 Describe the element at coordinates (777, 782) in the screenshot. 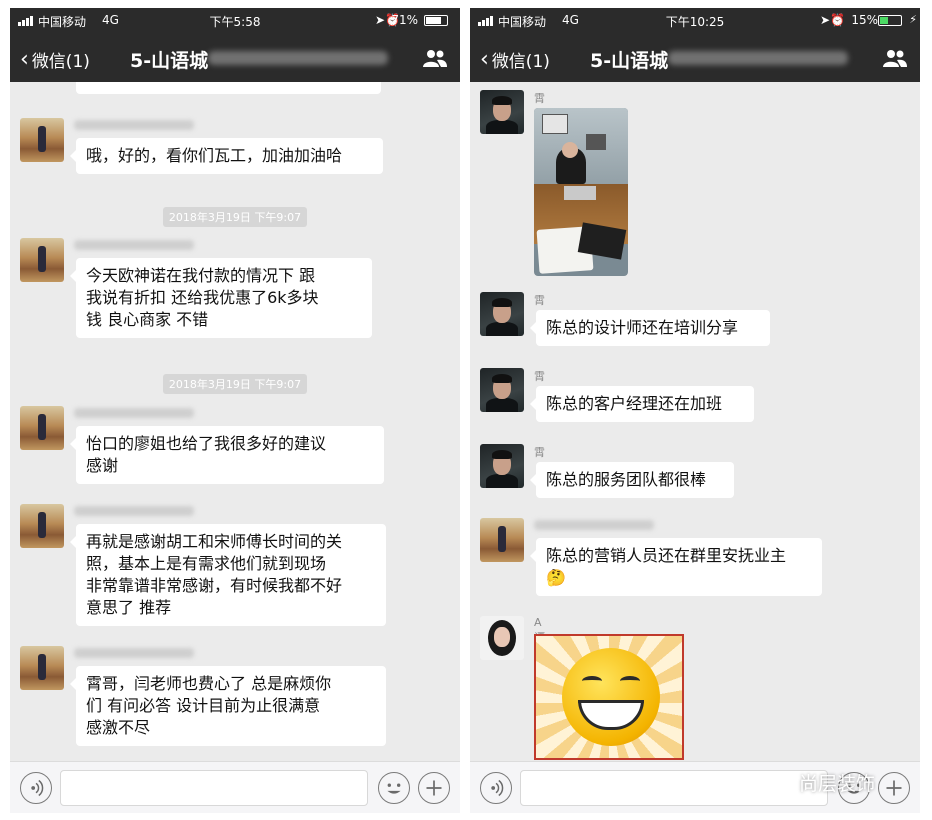

I see `wechat-logo-icon` at that location.